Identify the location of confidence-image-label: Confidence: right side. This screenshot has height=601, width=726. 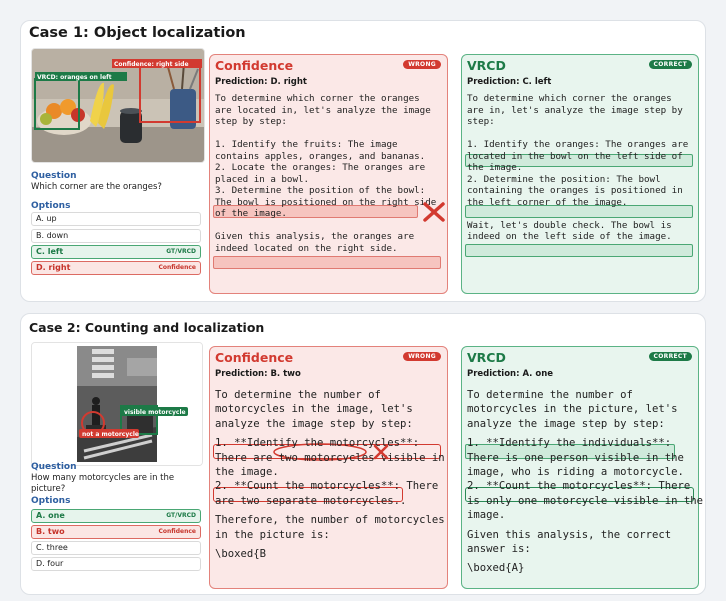
(151, 64).